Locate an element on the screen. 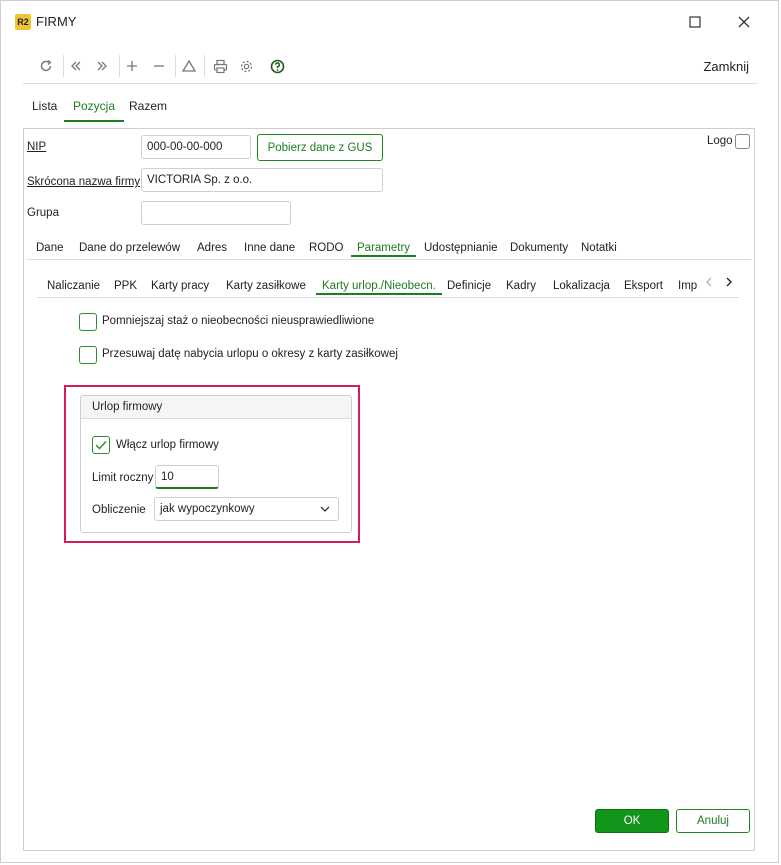  title-bar: R2 FIRMY is located at coordinates (390, 22).